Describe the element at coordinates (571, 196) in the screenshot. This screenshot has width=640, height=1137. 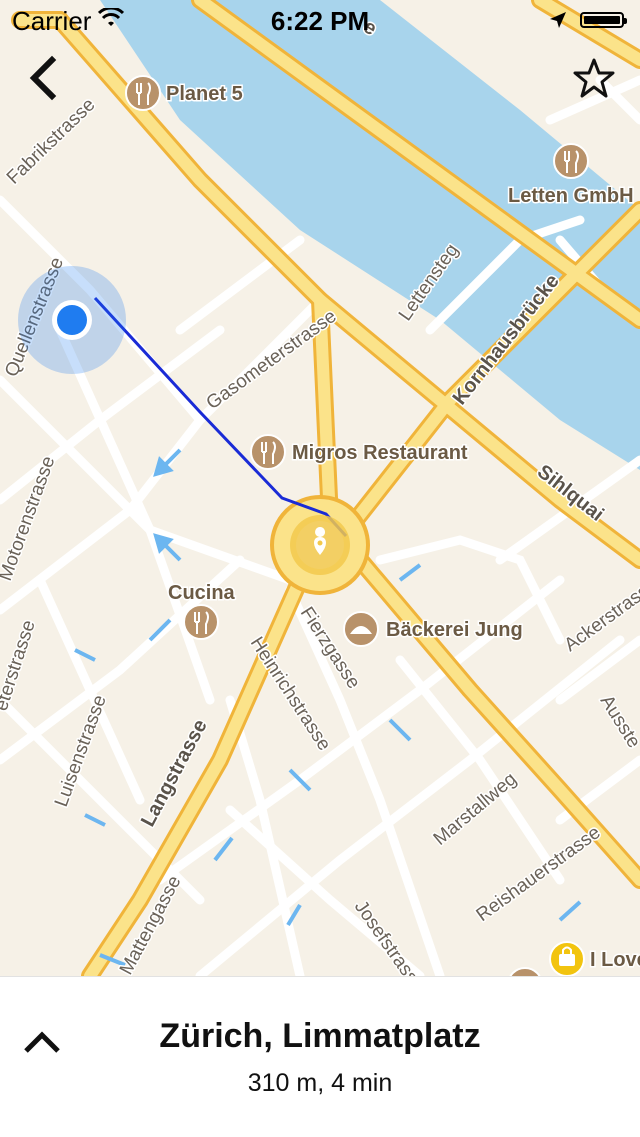
I see `poi-label: Letten GmbH` at that location.